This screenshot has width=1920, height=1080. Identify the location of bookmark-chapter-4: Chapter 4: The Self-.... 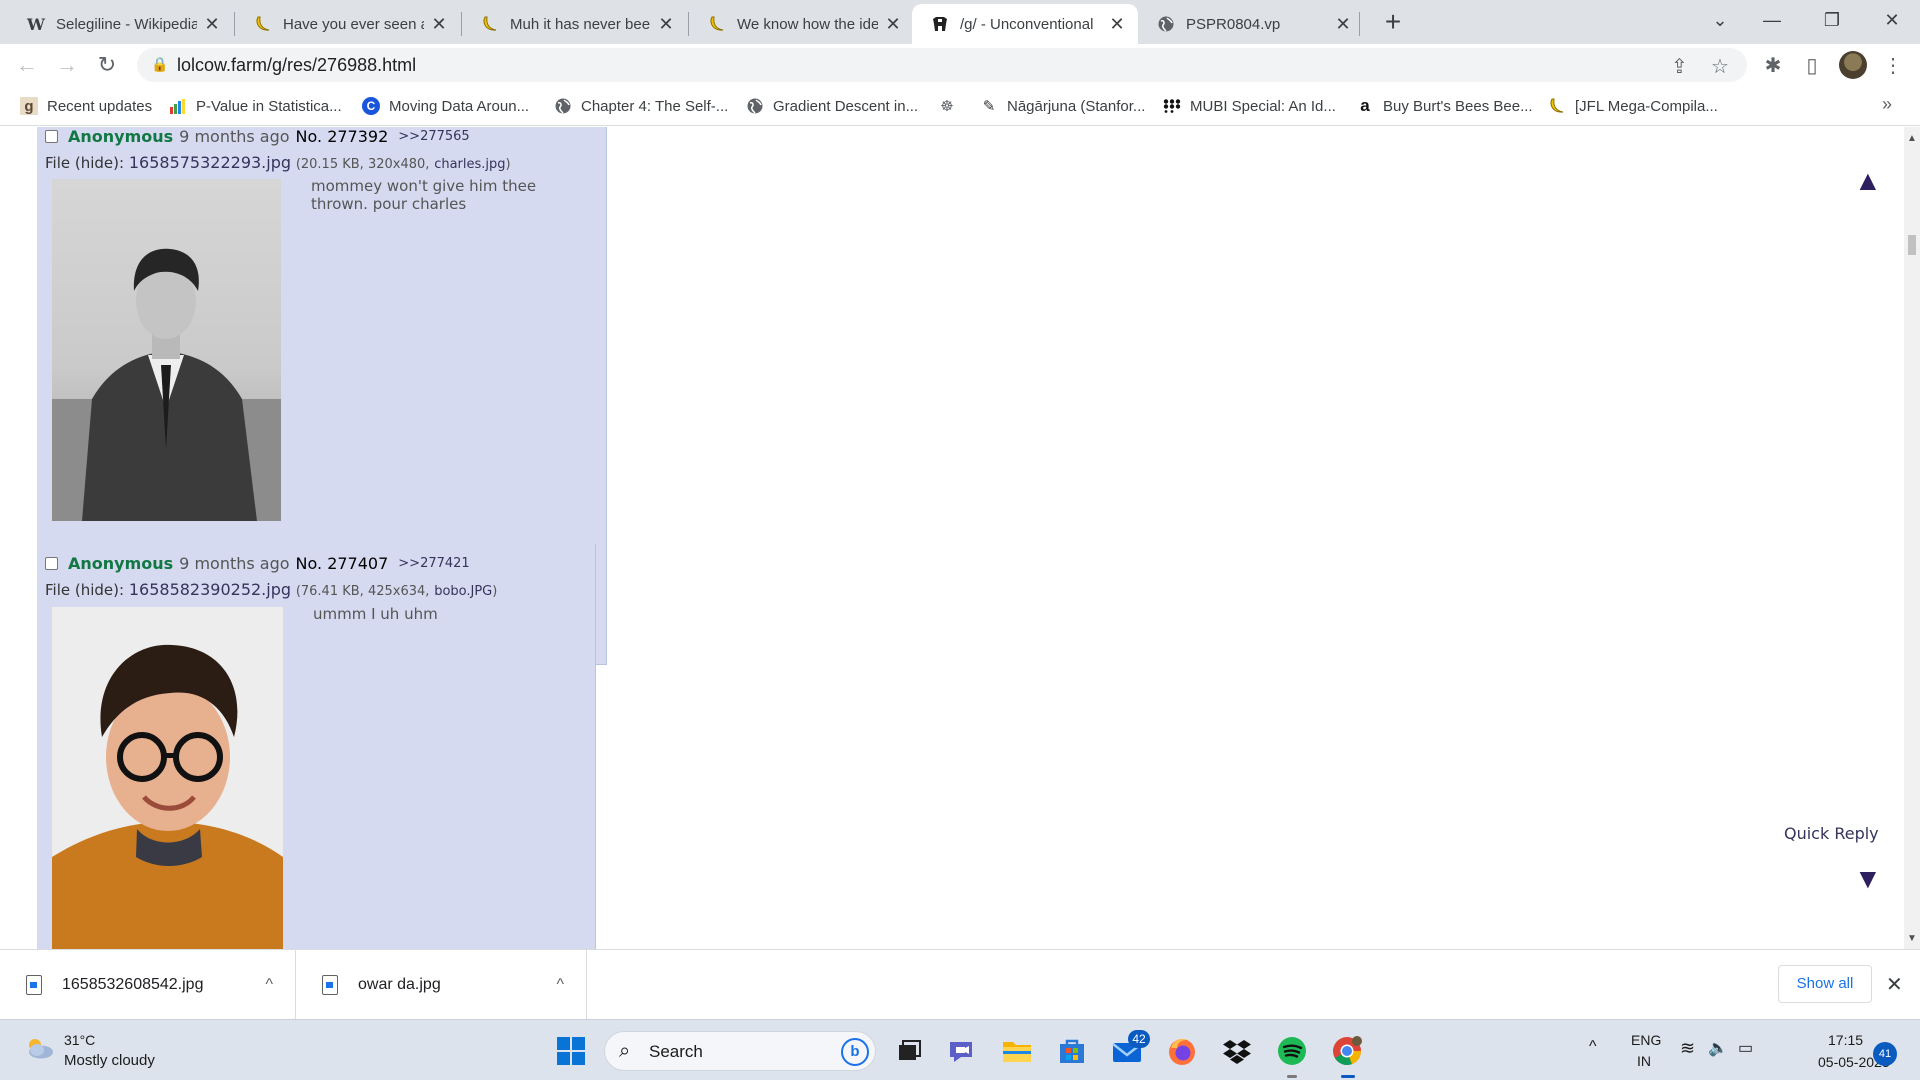
(641, 106).